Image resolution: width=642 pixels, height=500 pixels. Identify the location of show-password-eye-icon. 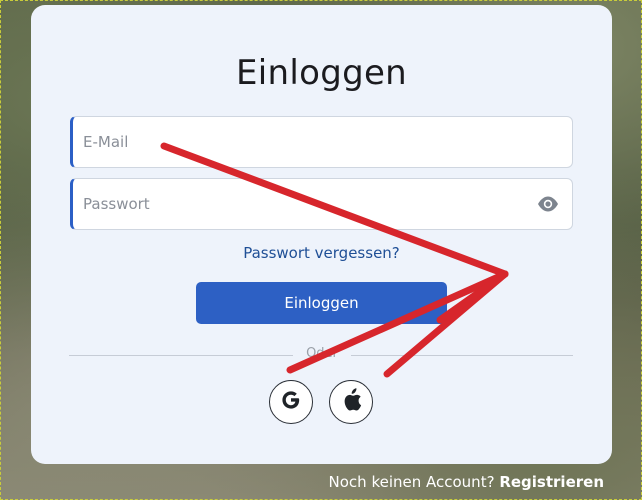
(548, 204).